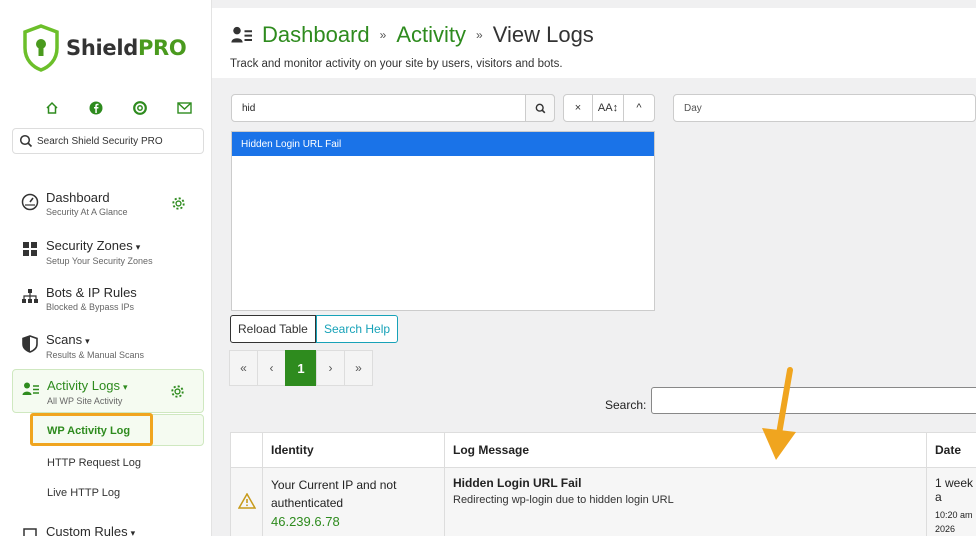  I want to click on gauge-icon, so click(30, 203).